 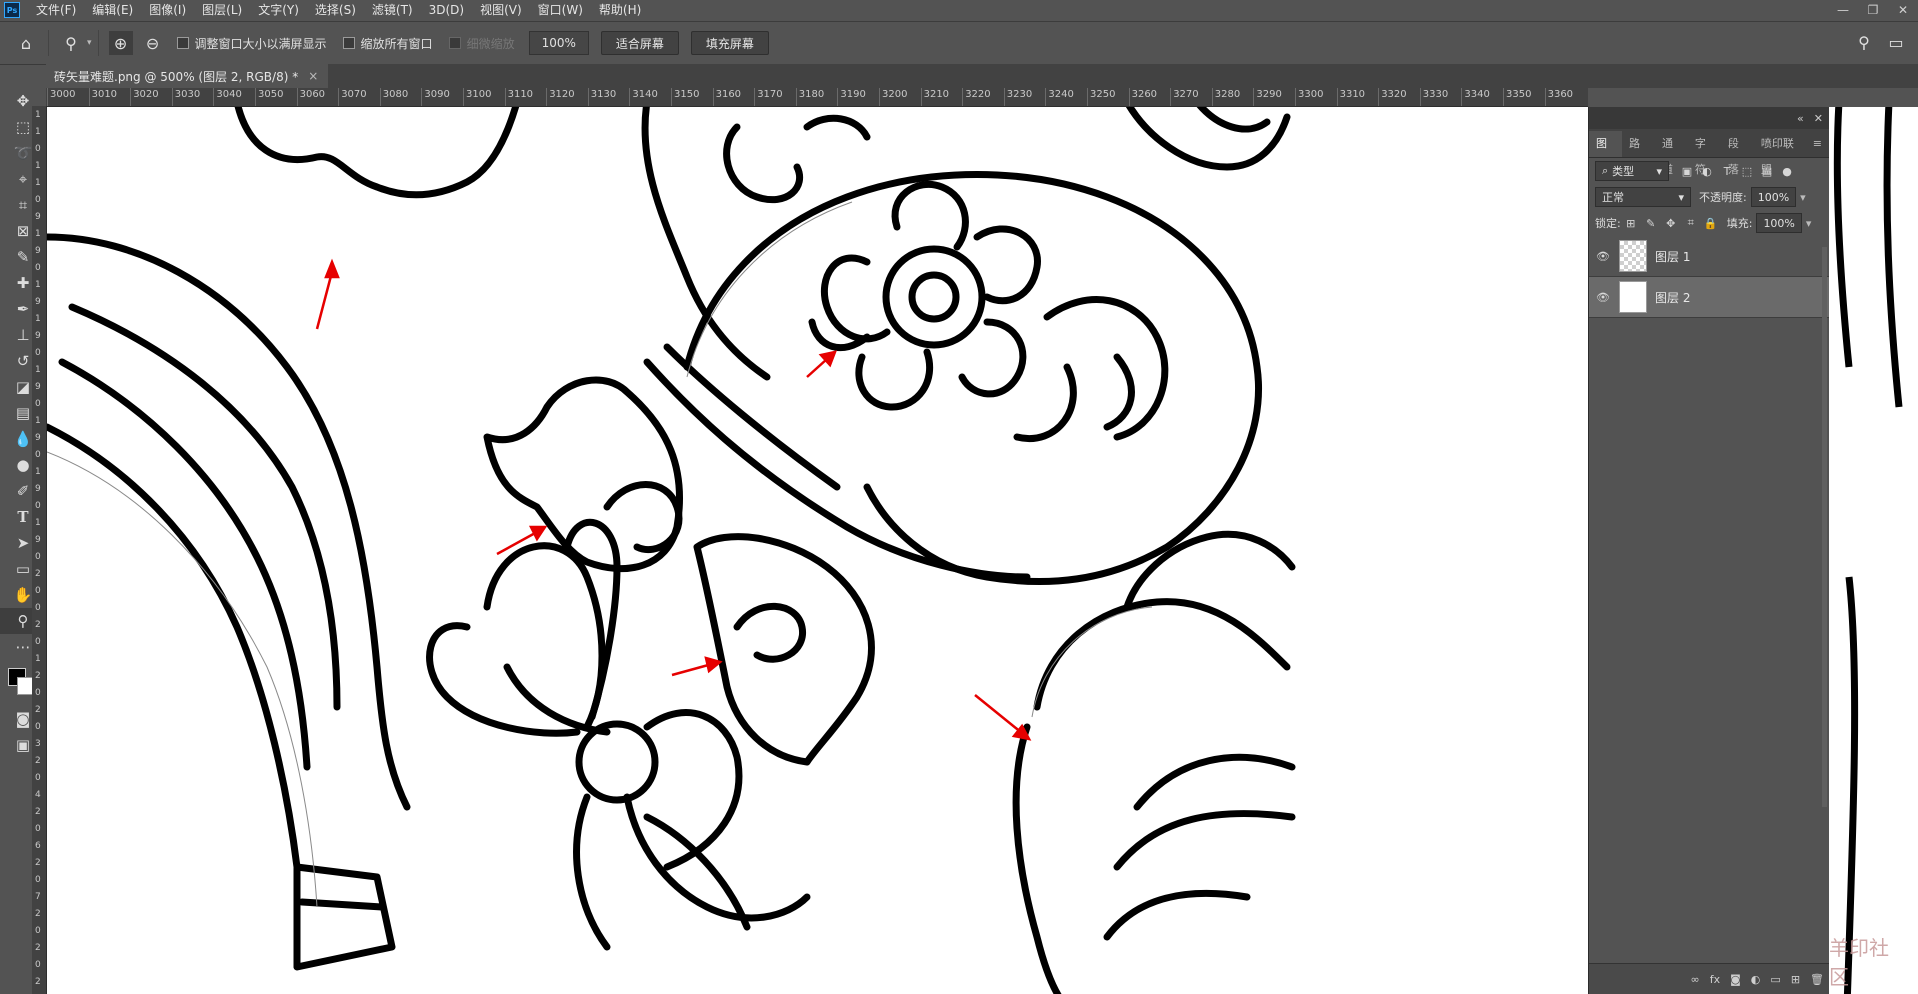 What do you see at coordinates (354, 94) in the screenshot?
I see `ruler-label: 3070` at bounding box center [354, 94].